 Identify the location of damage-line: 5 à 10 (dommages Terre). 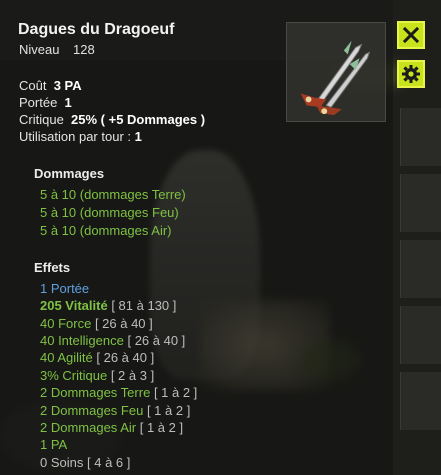
(113, 194).